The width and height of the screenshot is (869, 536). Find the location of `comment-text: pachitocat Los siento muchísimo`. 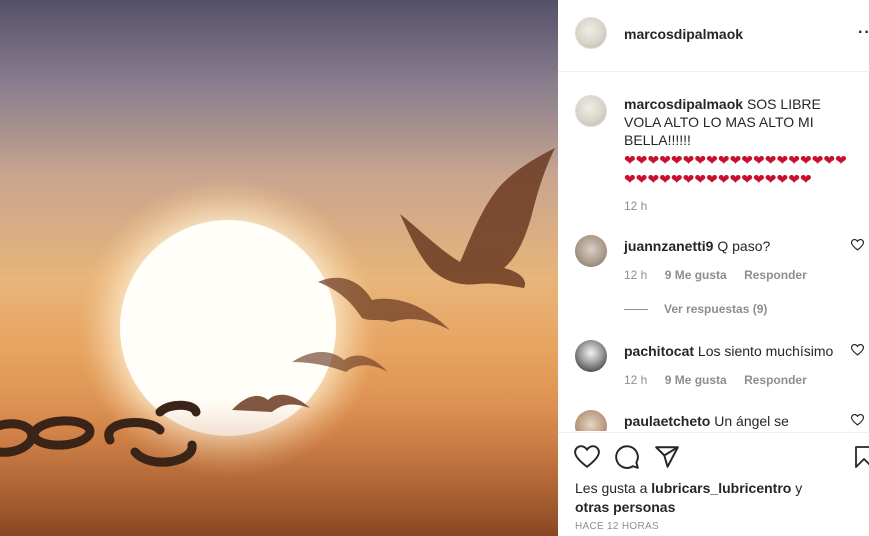

comment-text: pachitocat Los siento muchísimo is located at coordinates (729, 351).